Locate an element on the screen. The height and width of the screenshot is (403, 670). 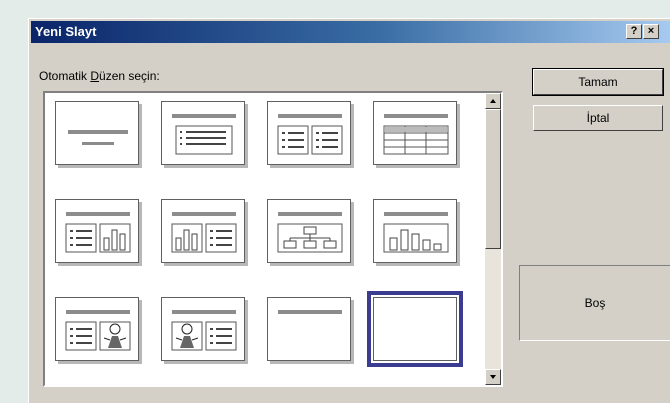
arrow-down-icon is located at coordinates (493, 377).